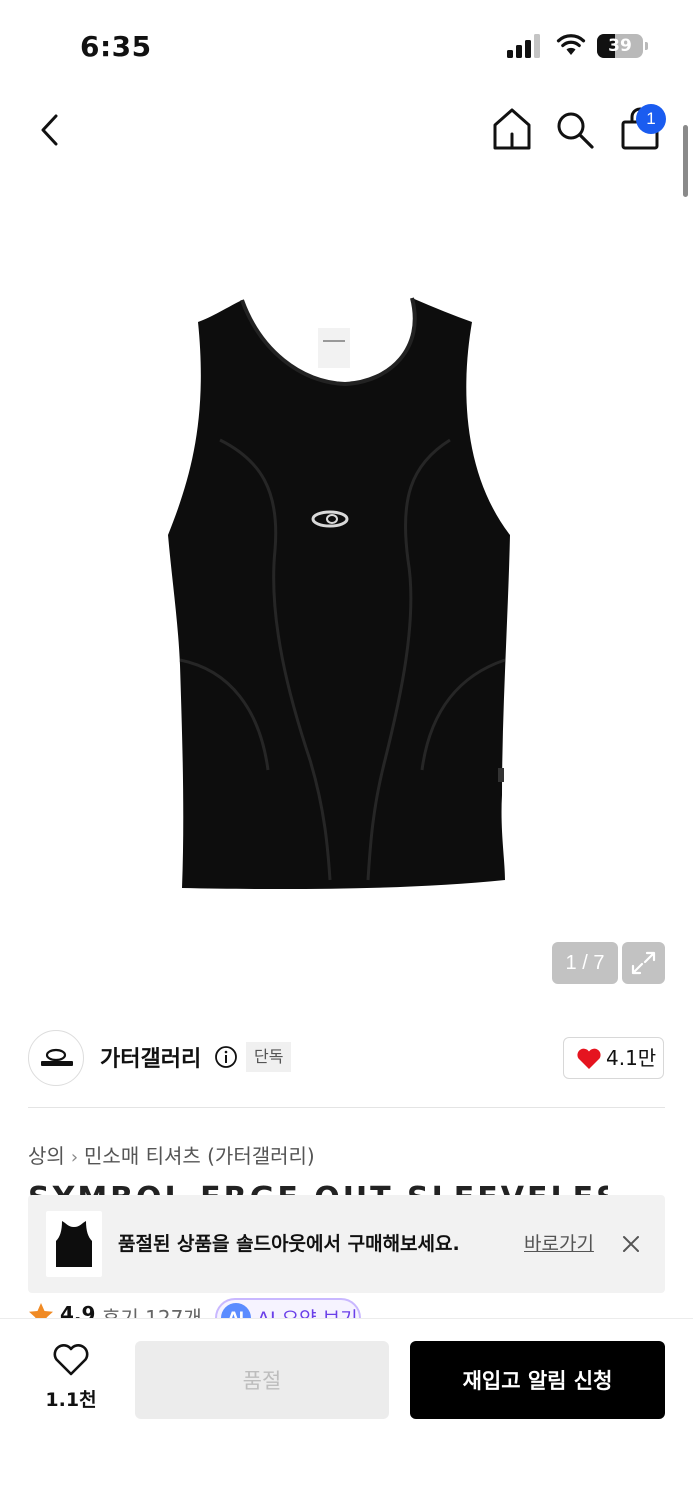  I want to click on brand-name: 가터갤러리, so click(150, 1057).